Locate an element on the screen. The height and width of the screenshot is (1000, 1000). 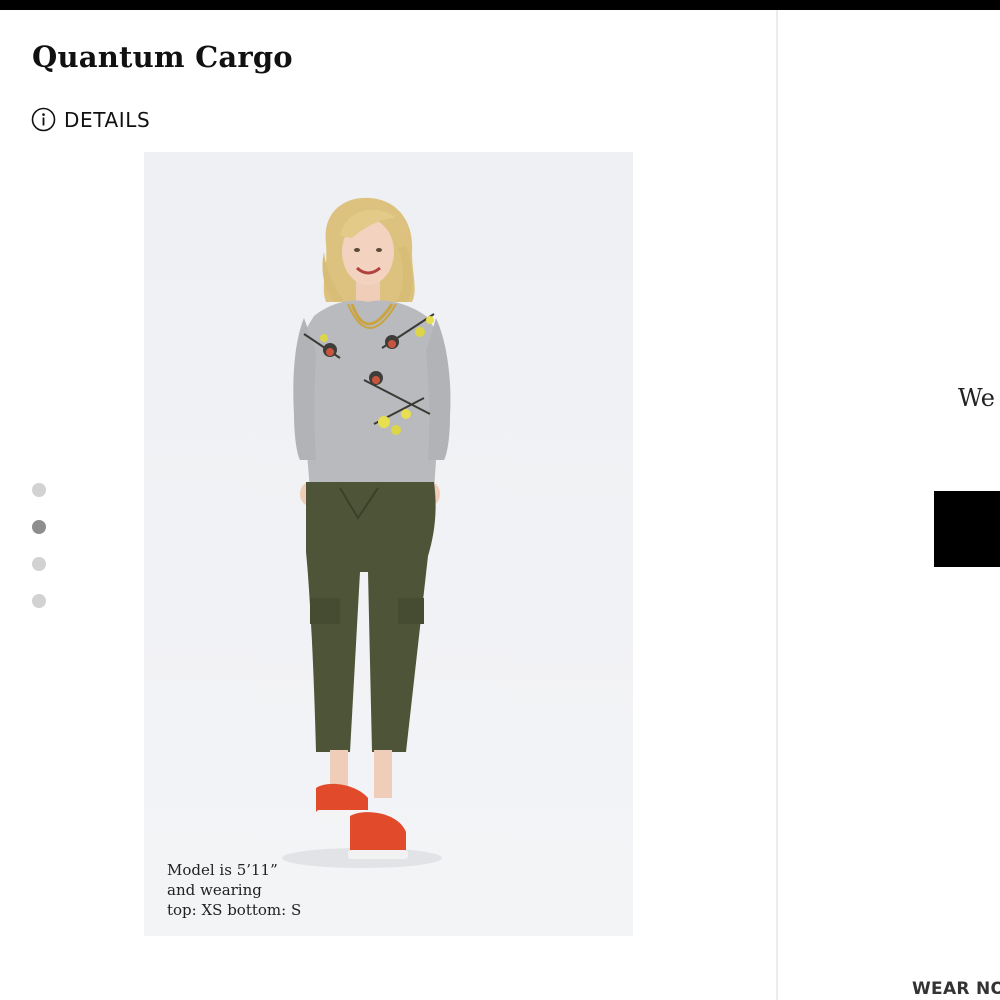
panel-divider is located at coordinates (777, 505).